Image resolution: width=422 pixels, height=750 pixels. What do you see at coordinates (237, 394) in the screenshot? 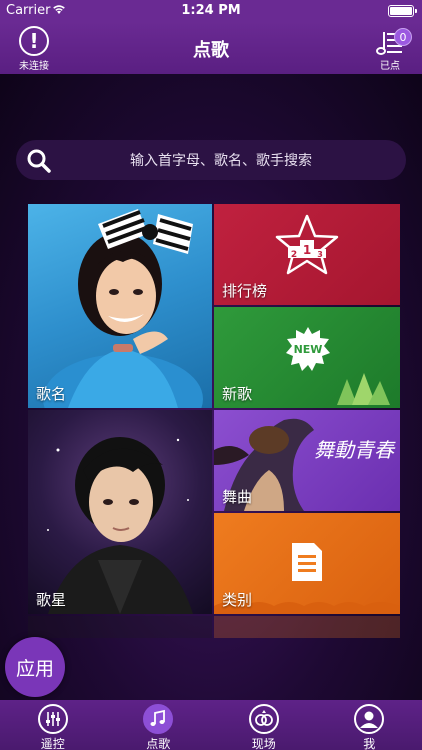
I see `new-song-label: 新歌` at bounding box center [237, 394].